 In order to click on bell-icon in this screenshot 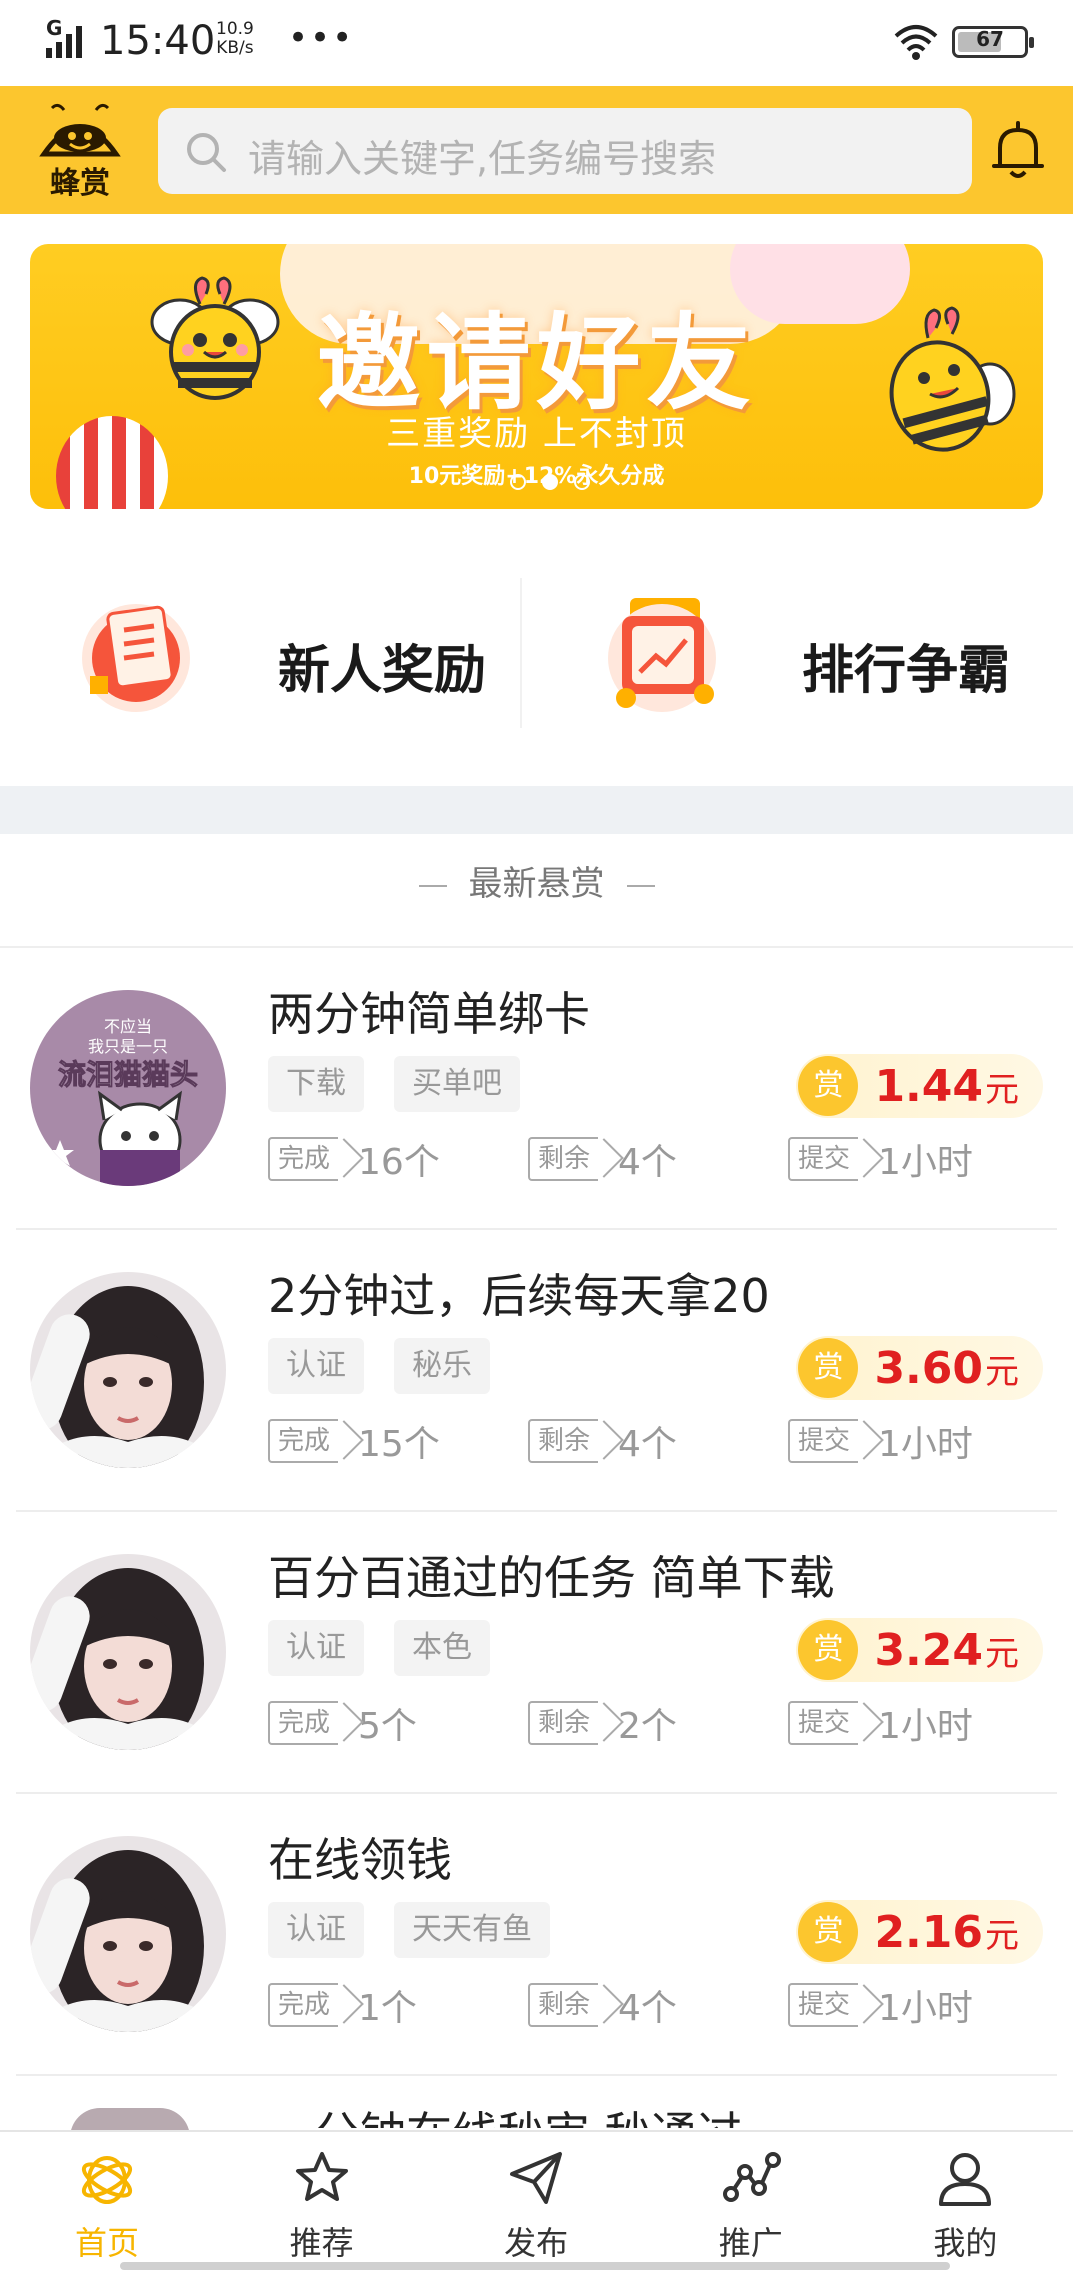, I will do `click(1018, 151)`.